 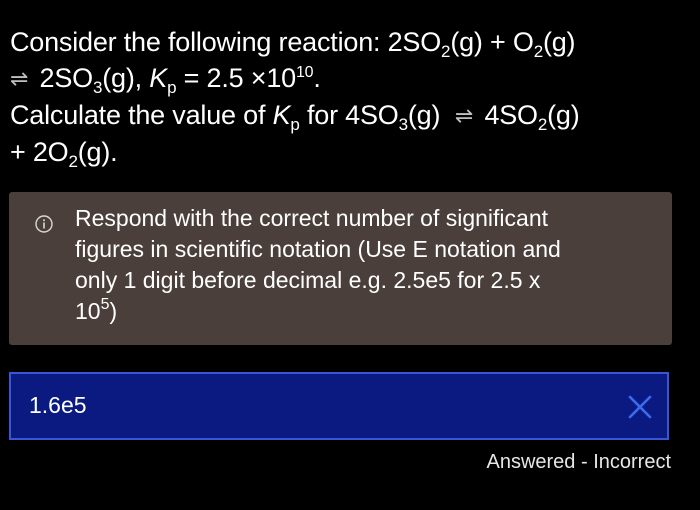 What do you see at coordinates (339, 406) in the screenshot?
I see `answer-field: 1.6e5` at bounding box center [339, 406].